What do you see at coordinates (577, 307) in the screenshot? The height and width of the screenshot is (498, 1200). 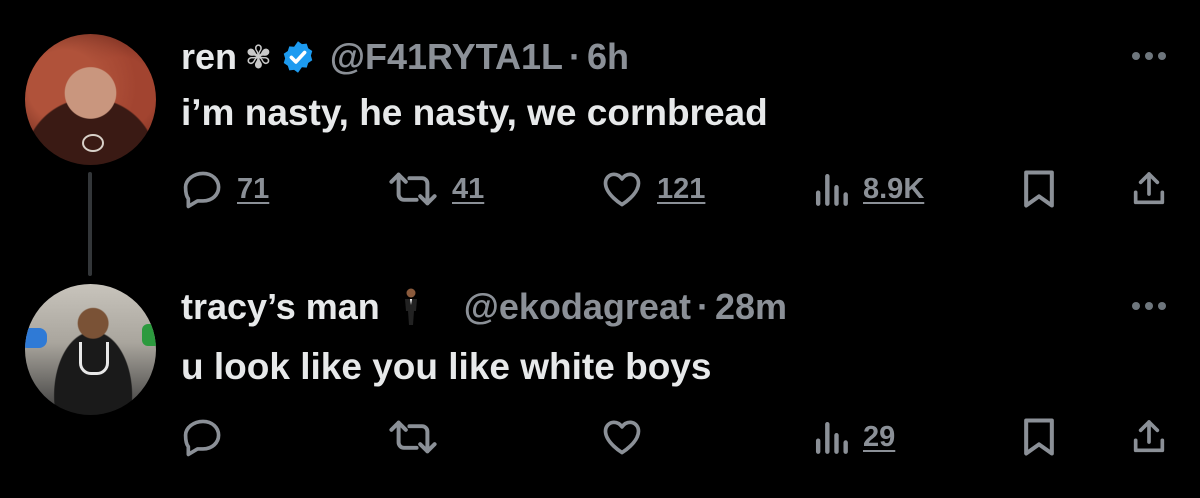 I see `handle: @ekodagreat` at bounding box center [577, 307].